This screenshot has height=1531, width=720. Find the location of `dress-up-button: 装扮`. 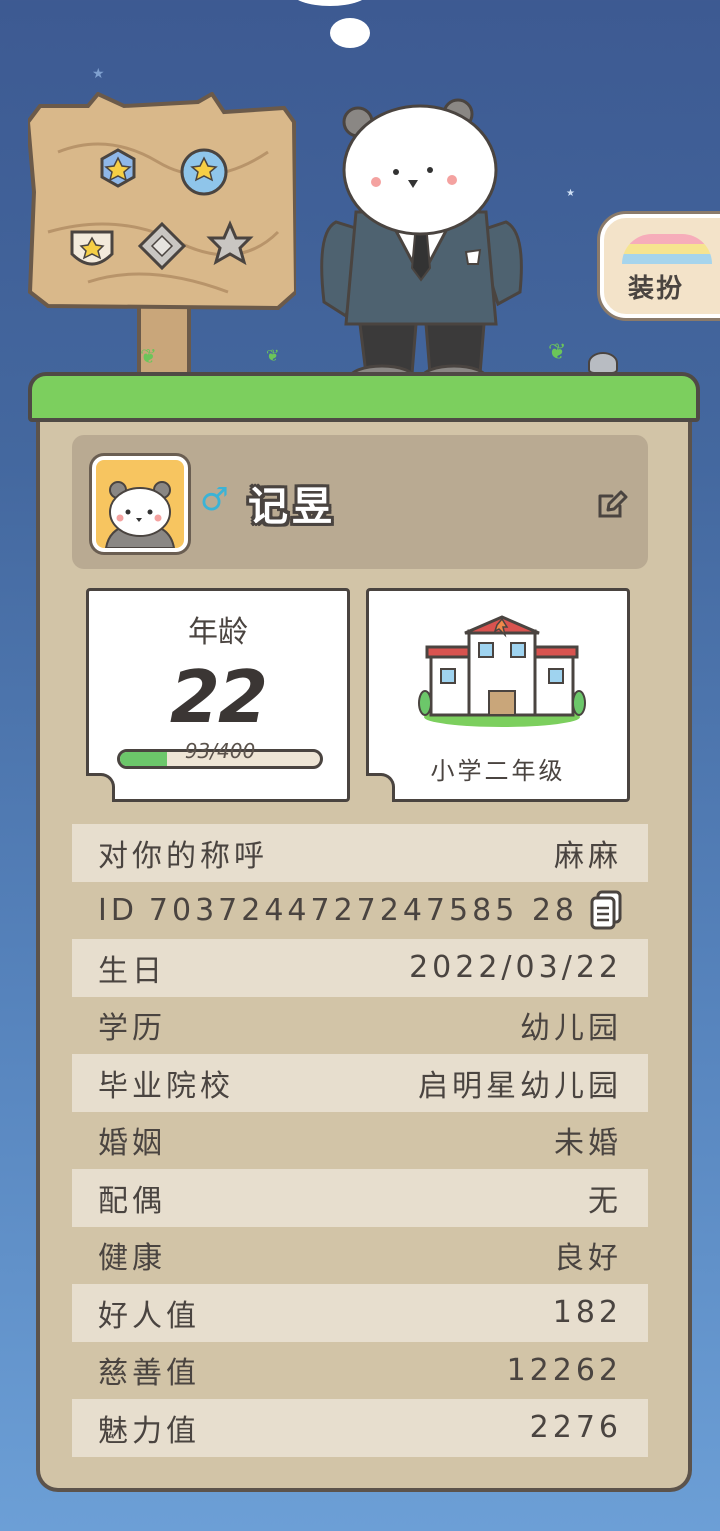

dress-up-button: 装扮 is located at coordinates (660, 266).